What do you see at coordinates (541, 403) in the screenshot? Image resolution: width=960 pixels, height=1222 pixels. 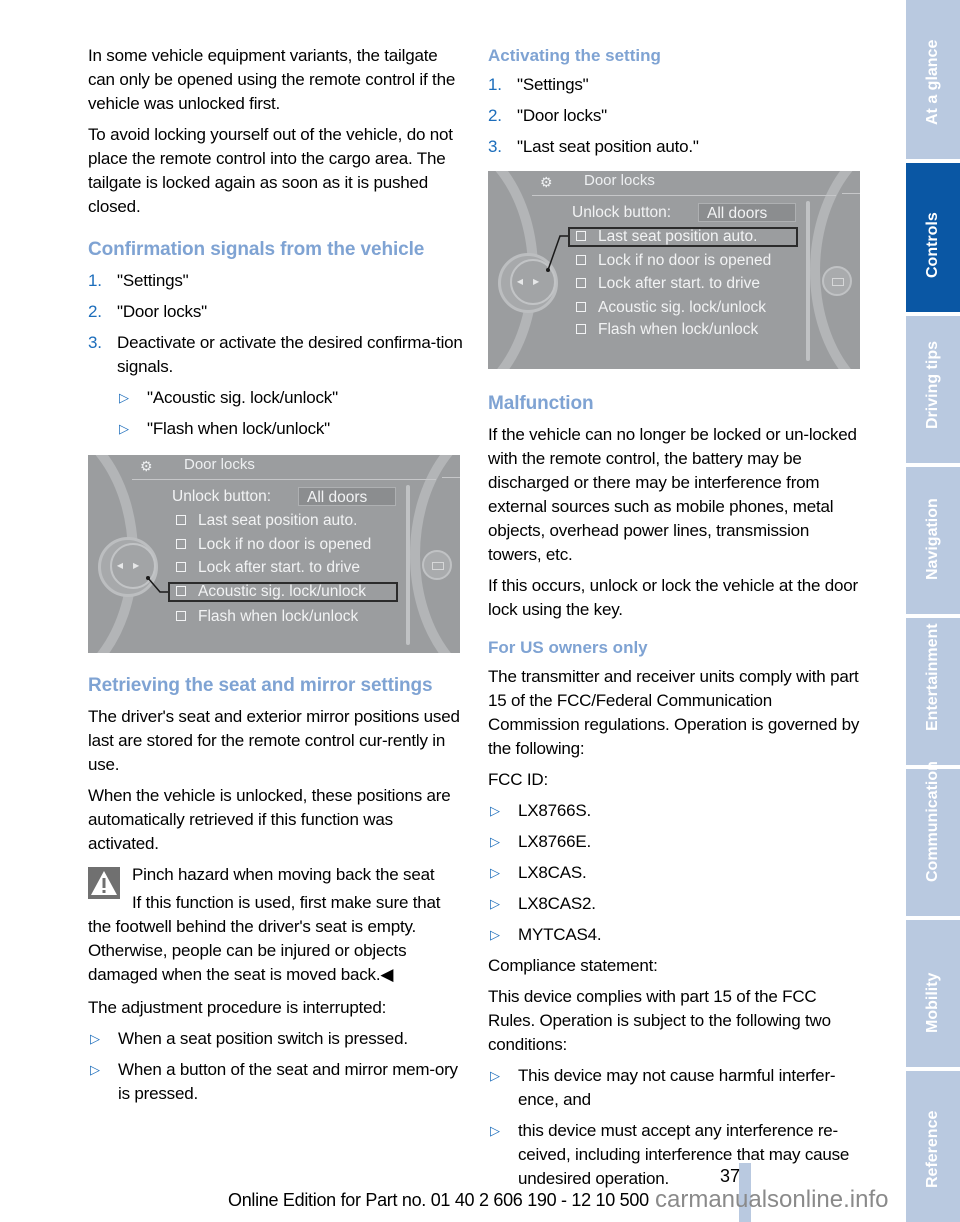 I see `section-heading-malfunction: Malfunction` at bounding box center [541, 403].